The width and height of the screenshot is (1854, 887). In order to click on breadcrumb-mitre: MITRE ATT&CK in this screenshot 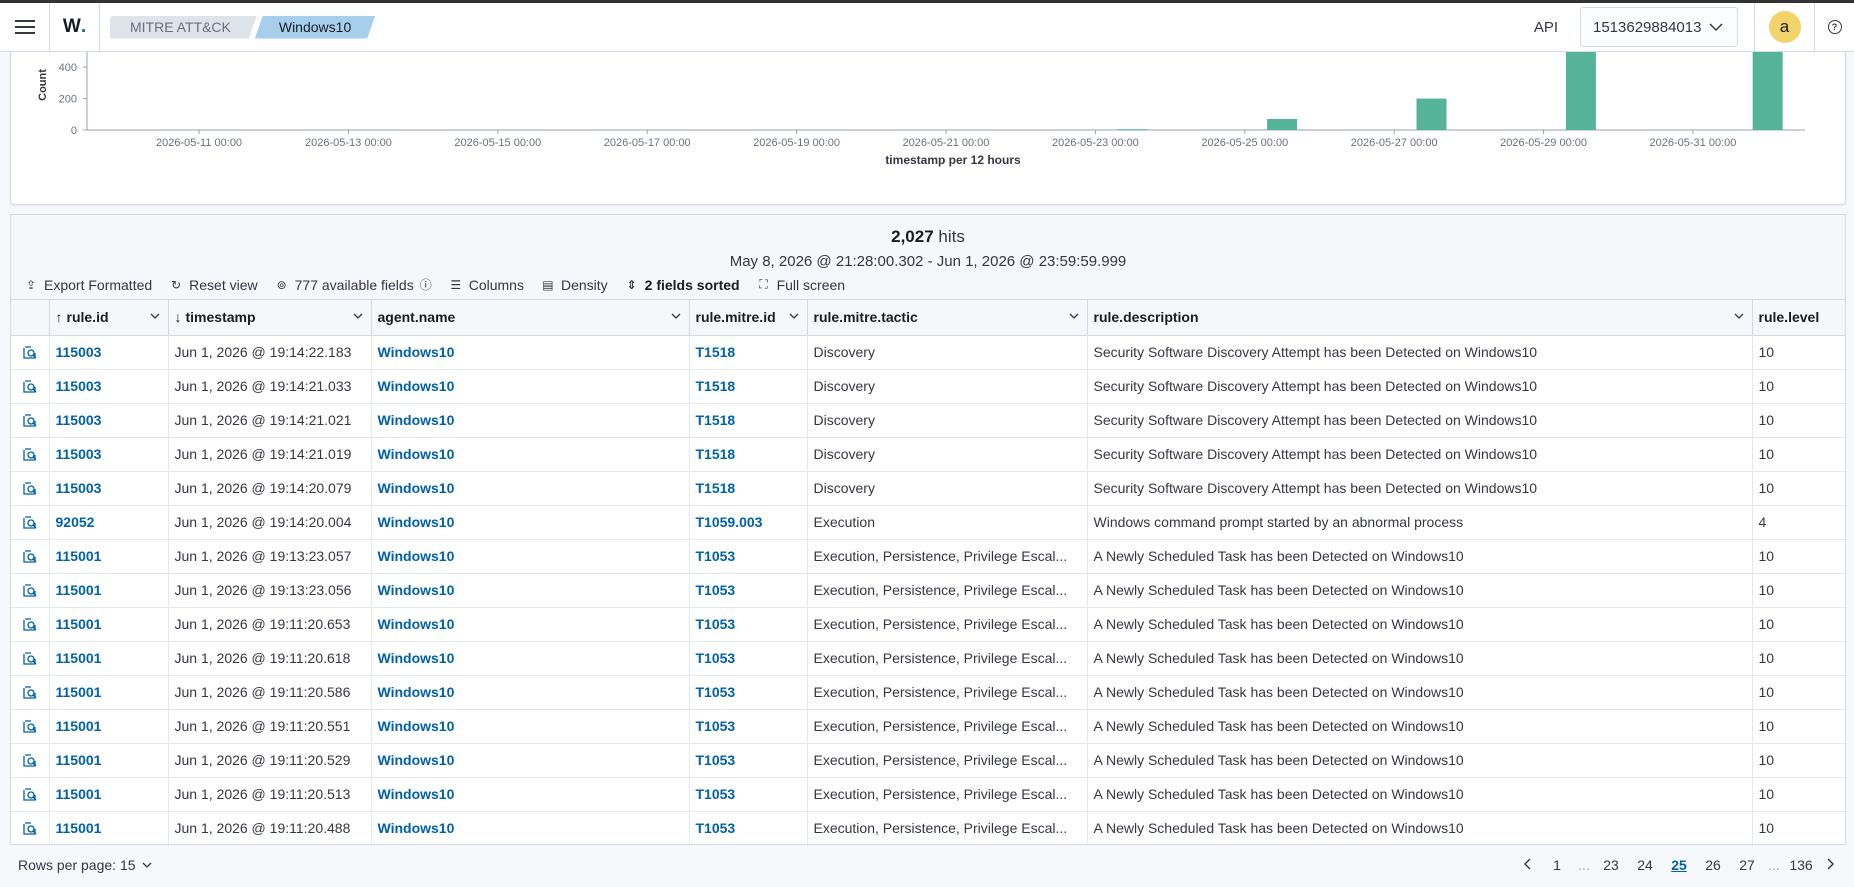, I will do `click(183, 27)`.